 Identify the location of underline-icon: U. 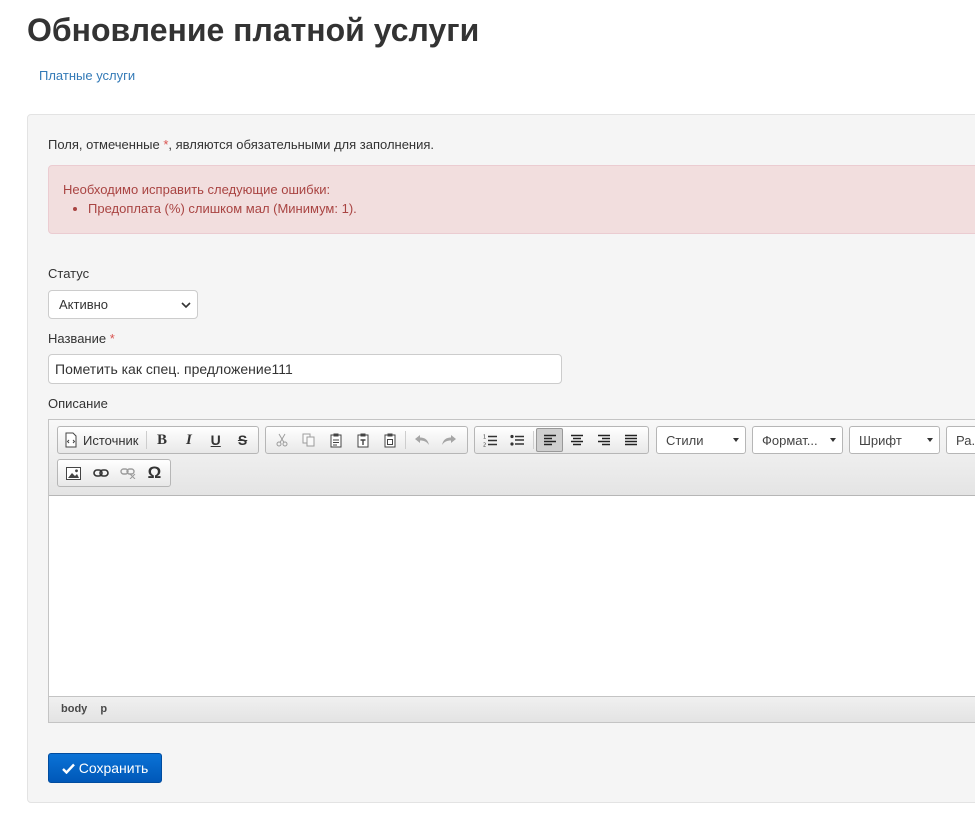
(215, 440).